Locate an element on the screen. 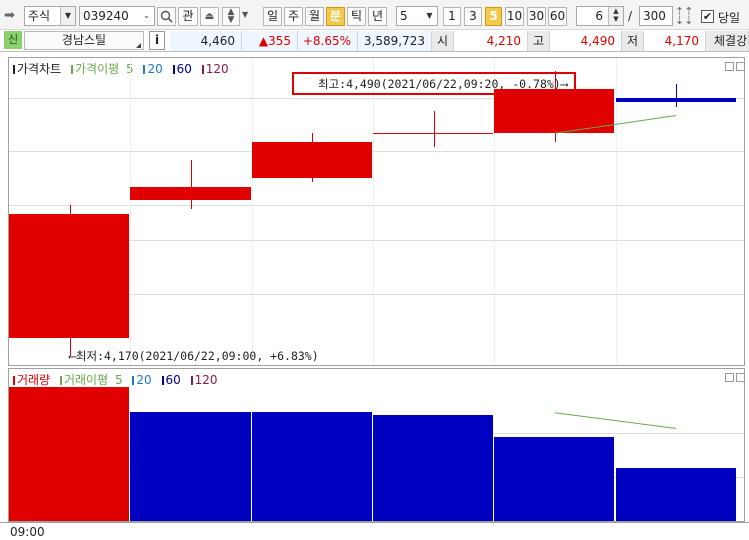 Image resolution: width=749 pixels, height=540 pixels. info-button: i is located at coordinates (157, 40).